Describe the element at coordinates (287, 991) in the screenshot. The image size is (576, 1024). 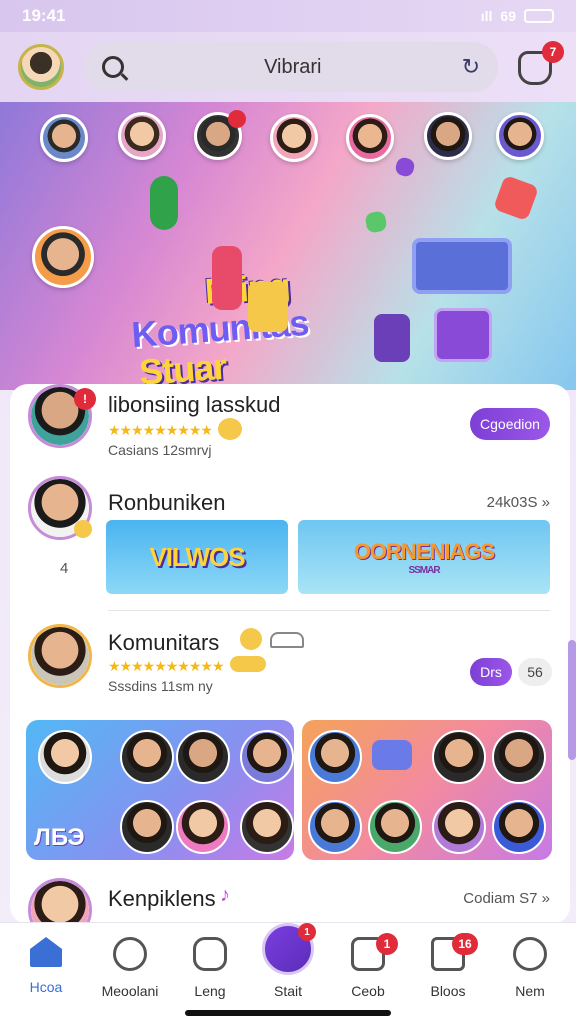
I see `nav-label: Stait` at that location.